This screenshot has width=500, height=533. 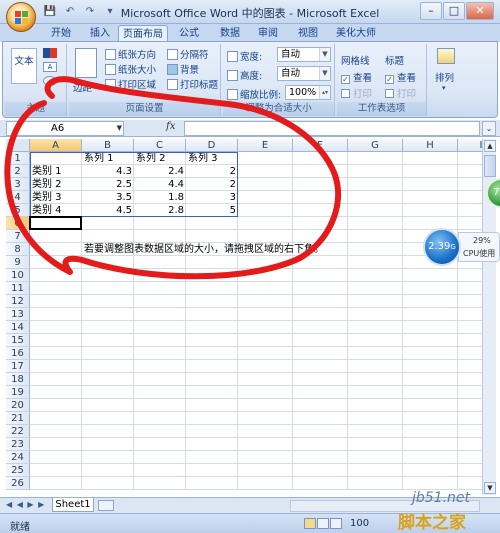 What do you see at coordinates (18, 145) in the screenshot?
I see `select-all-corner` at bounding box center [18, 145].